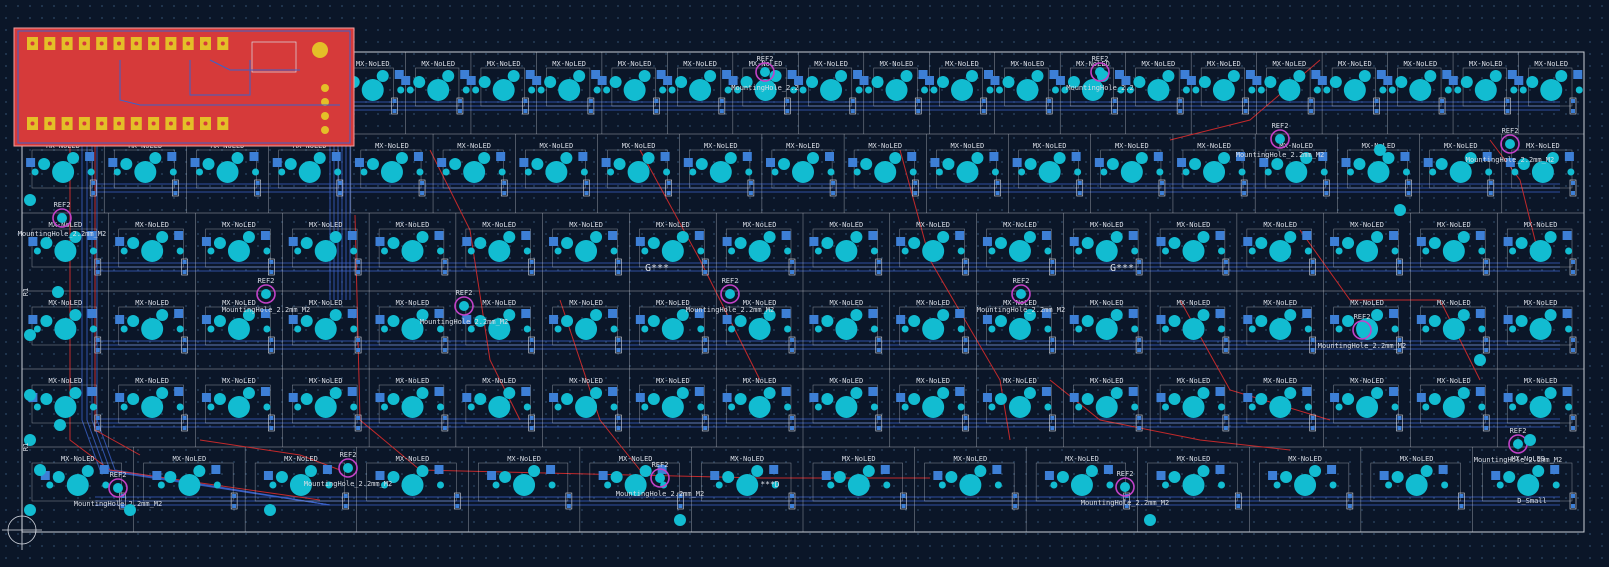  Describe the element at coordinates (184, 87) in the screenshot. I see `mcu-footprint` at that location.